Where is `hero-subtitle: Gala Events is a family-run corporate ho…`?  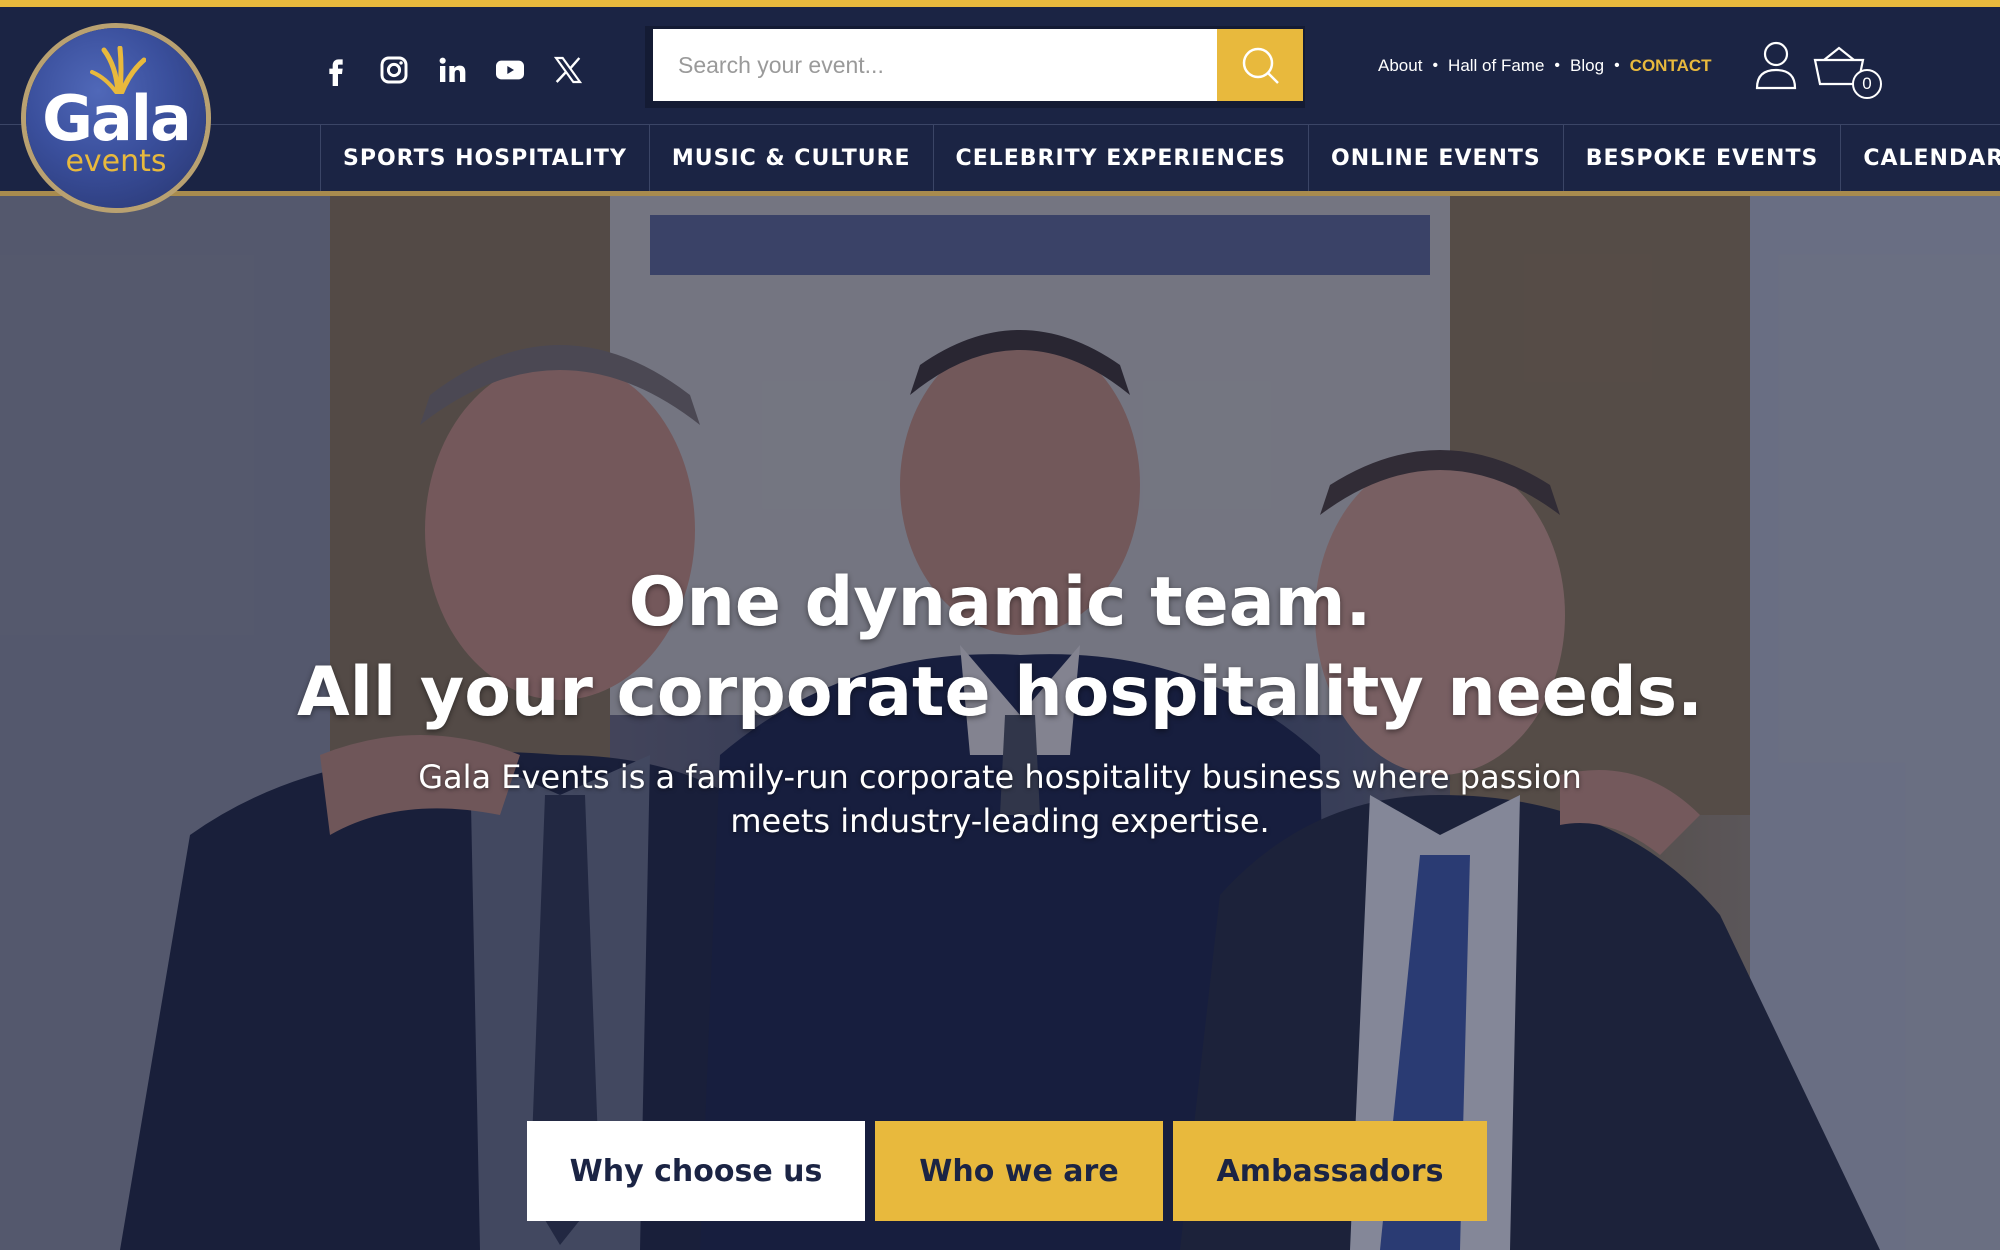
hero-subtitle: Gala Events is a family-run corporate ho… is located at coordinates (1000, 799).